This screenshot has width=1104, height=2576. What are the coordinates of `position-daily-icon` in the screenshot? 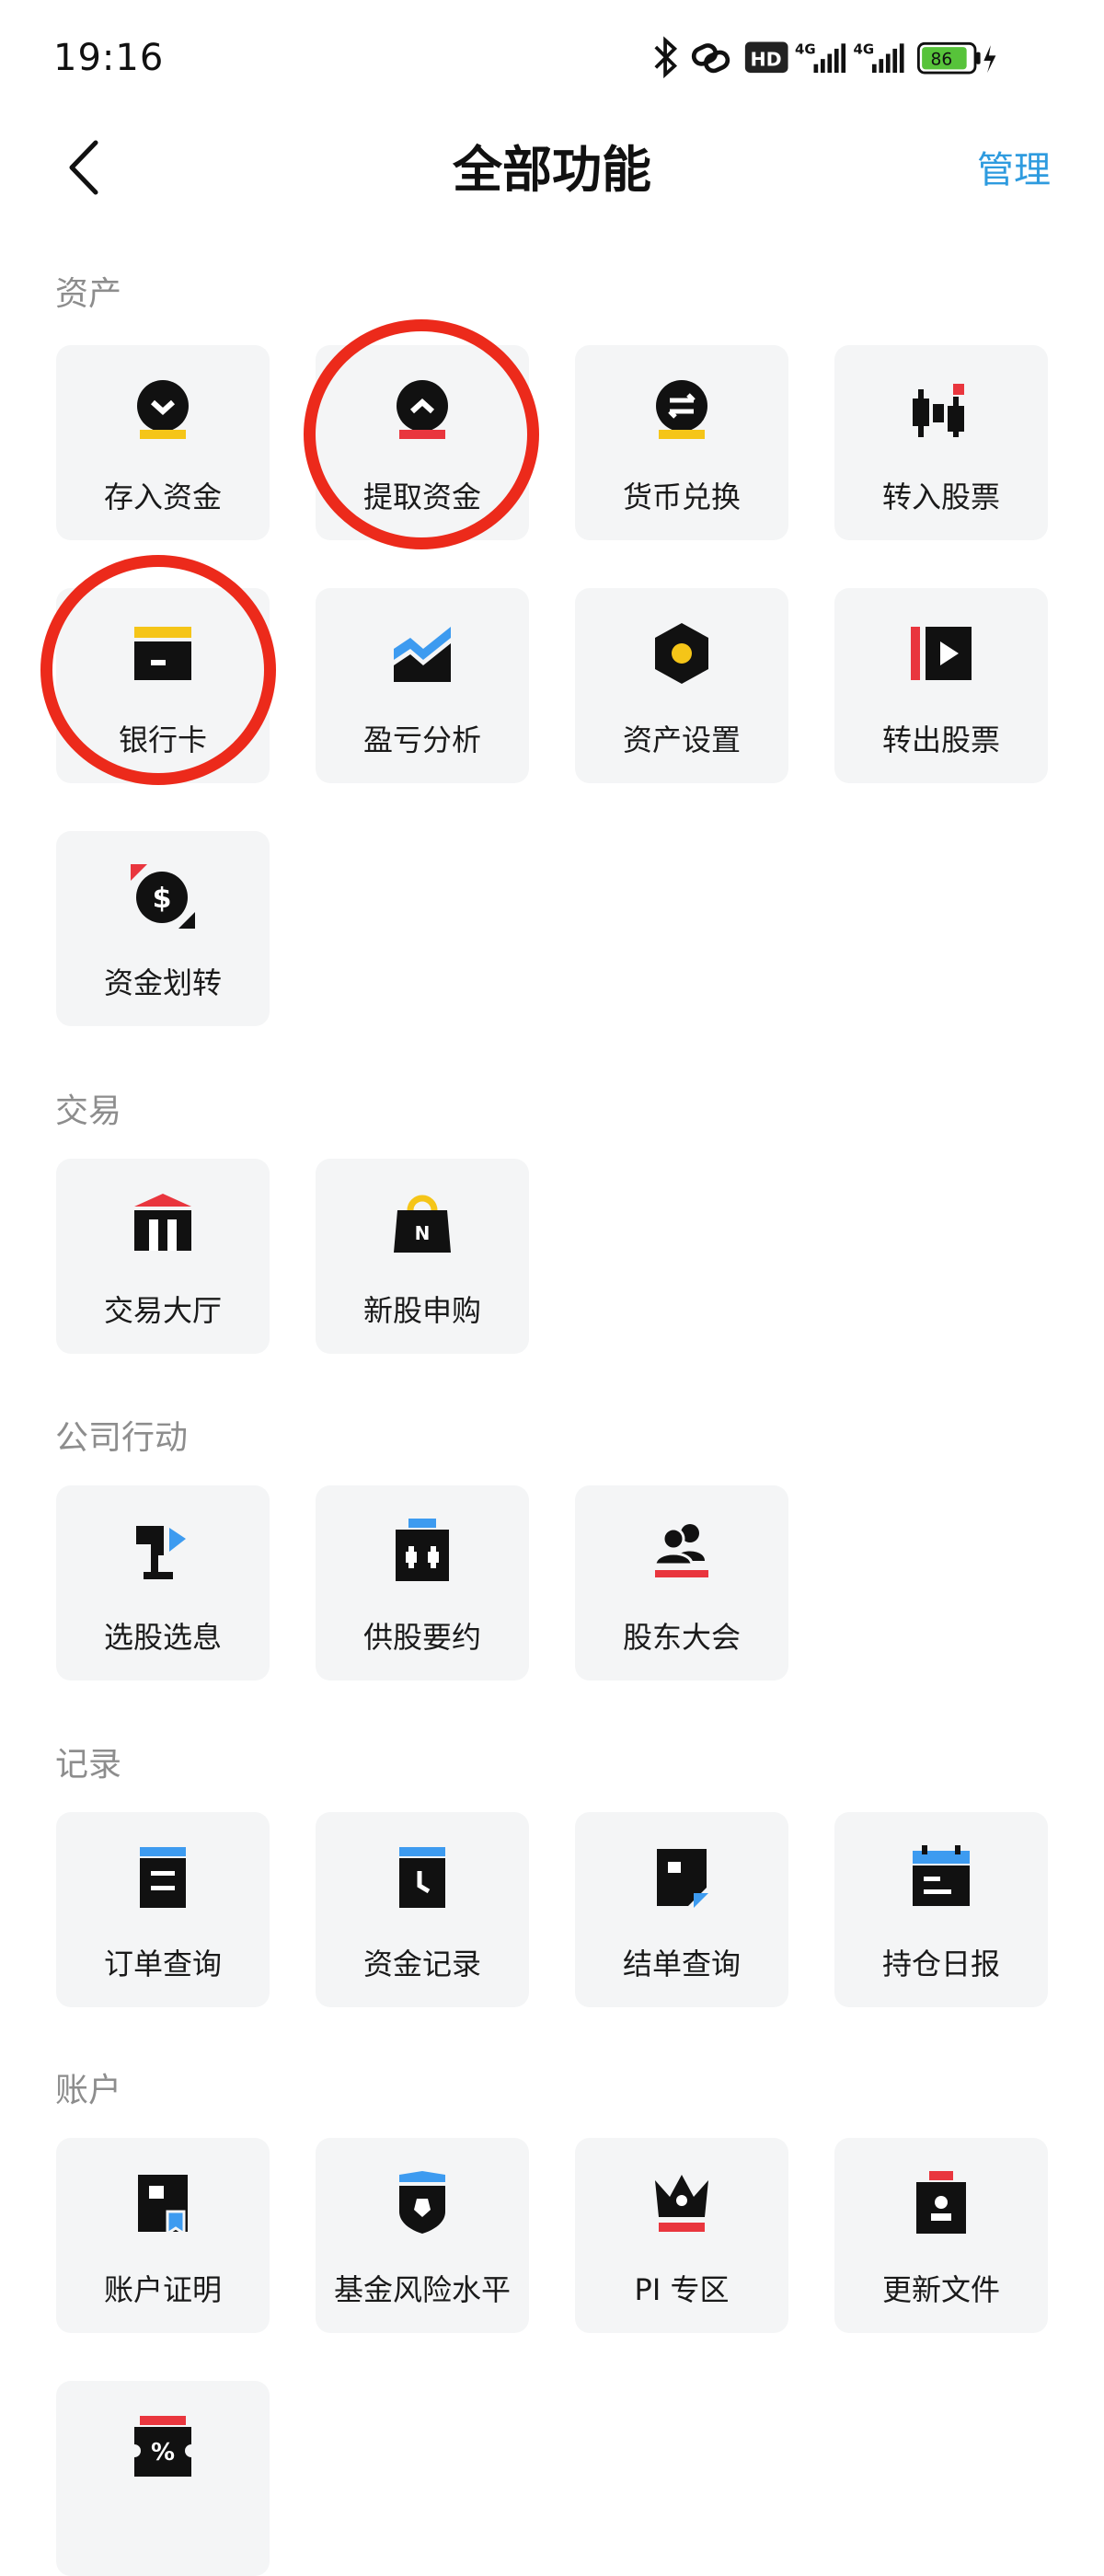 It's located at (941, 1875).